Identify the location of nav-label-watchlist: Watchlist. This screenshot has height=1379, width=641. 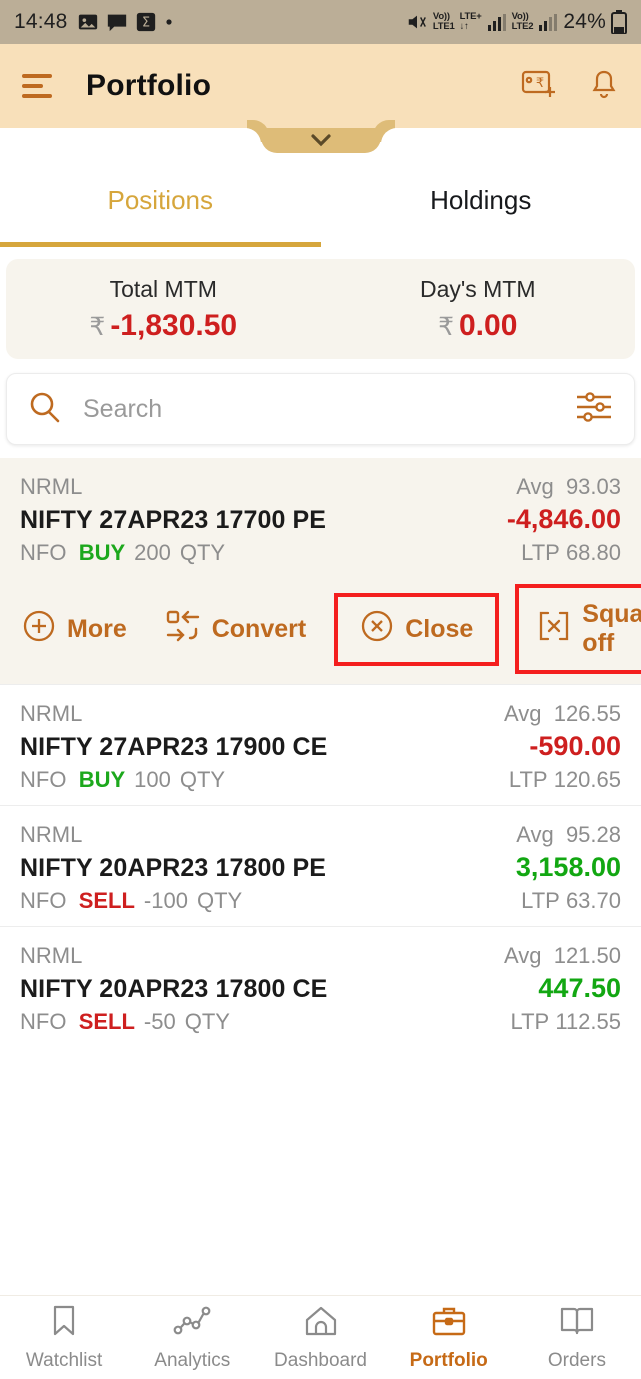
(64, 1360).